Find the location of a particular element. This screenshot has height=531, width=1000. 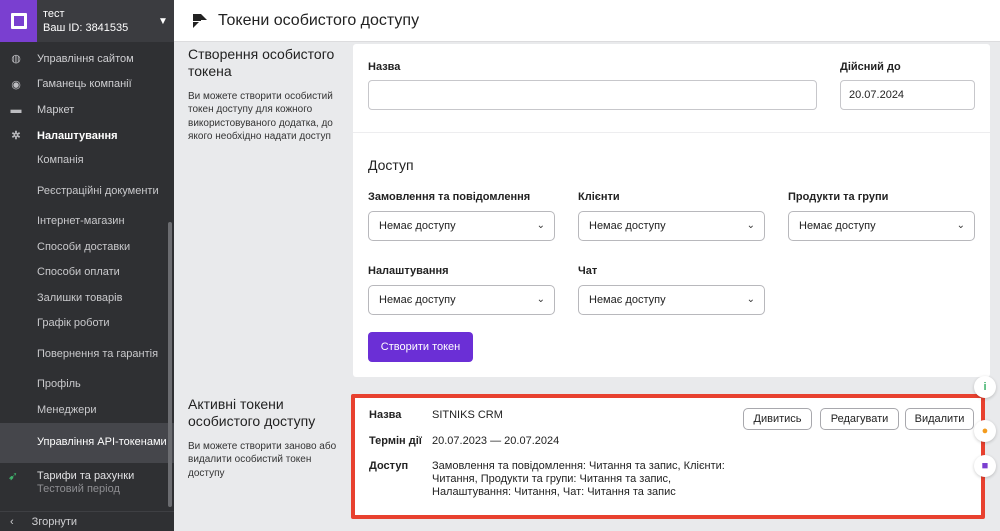

access-chat-label: Чат is located at coordinates (588, 271).